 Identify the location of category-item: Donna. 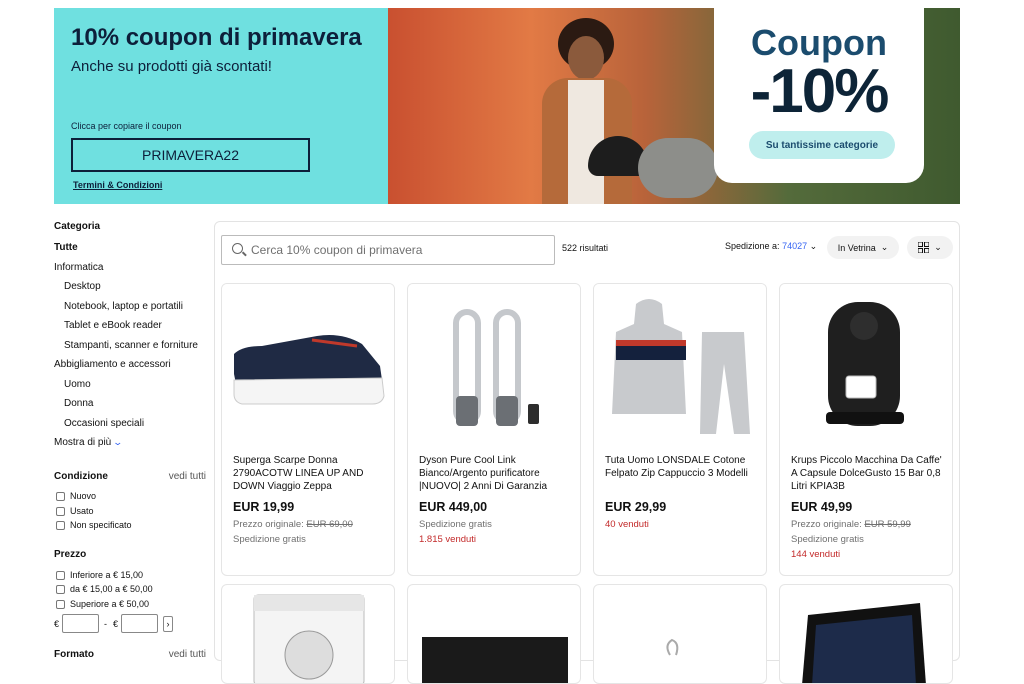
(78, 403).